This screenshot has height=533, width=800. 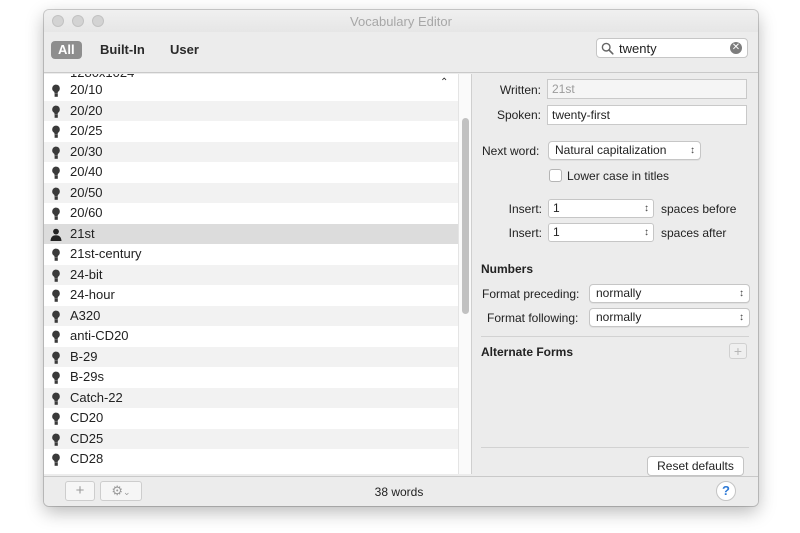 I want to click on word-label: 20/60, so click(x=86, y=212).